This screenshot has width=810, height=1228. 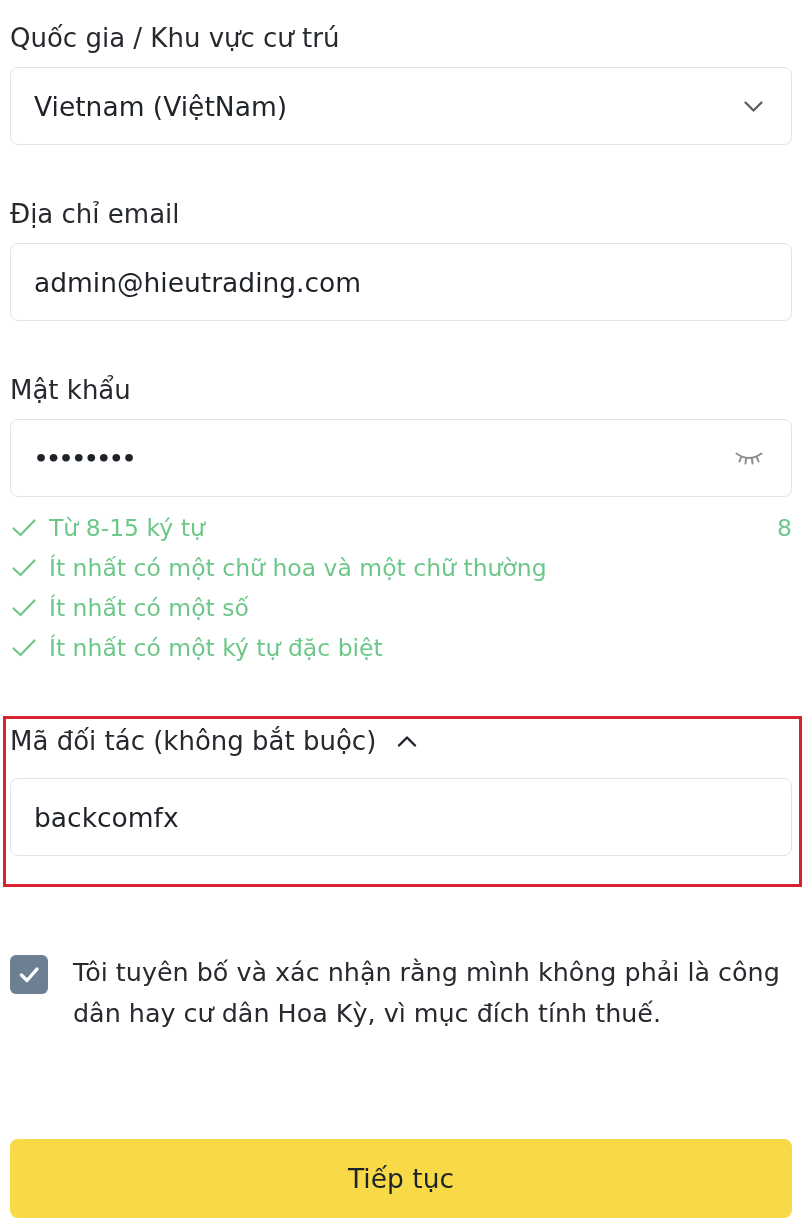 I want to click on field-label: Địa chỉ email, so click(x=95, y=214).